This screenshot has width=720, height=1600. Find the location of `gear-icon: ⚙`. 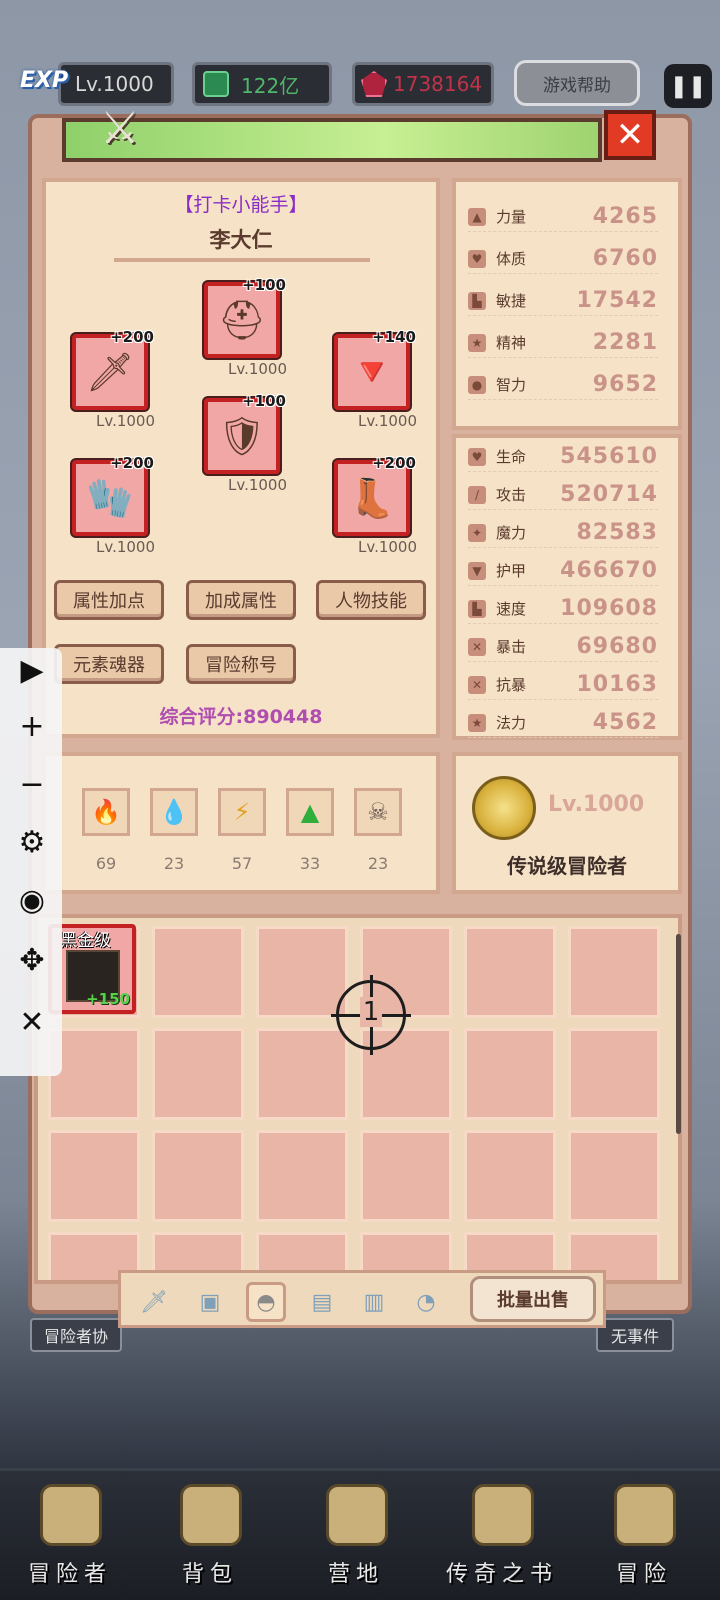

gear-icon: ⚙ is located at coordinates (32, 842).